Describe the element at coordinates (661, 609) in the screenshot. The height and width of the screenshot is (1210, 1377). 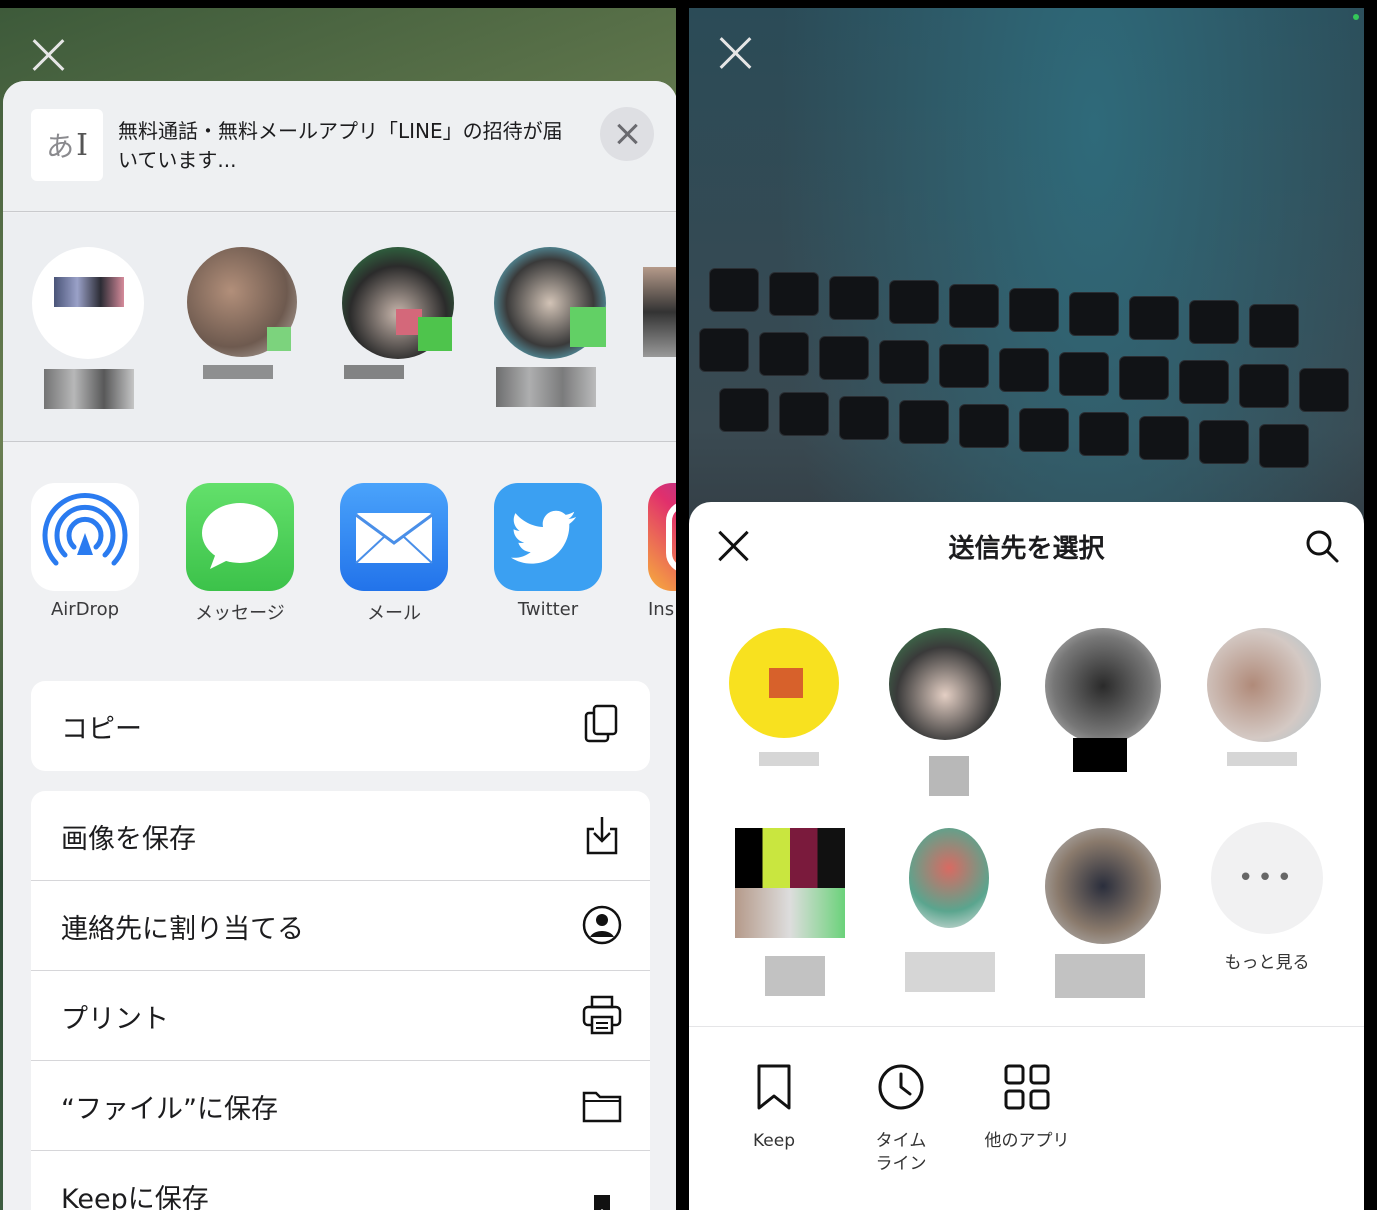
I see `app-label: Ins` at that location.